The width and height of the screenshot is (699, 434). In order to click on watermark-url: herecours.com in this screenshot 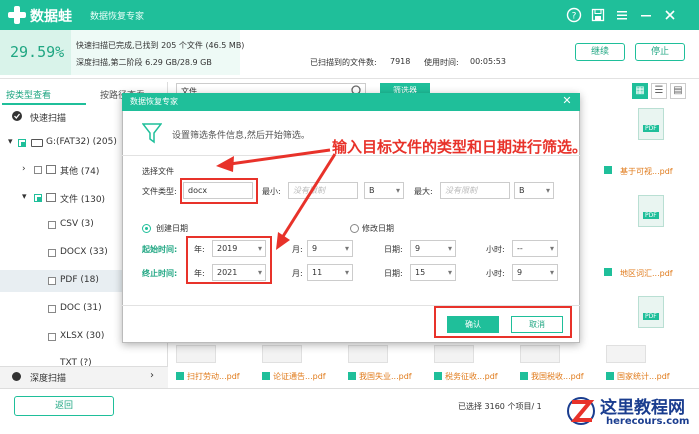, I will do `click(648, 421)`.